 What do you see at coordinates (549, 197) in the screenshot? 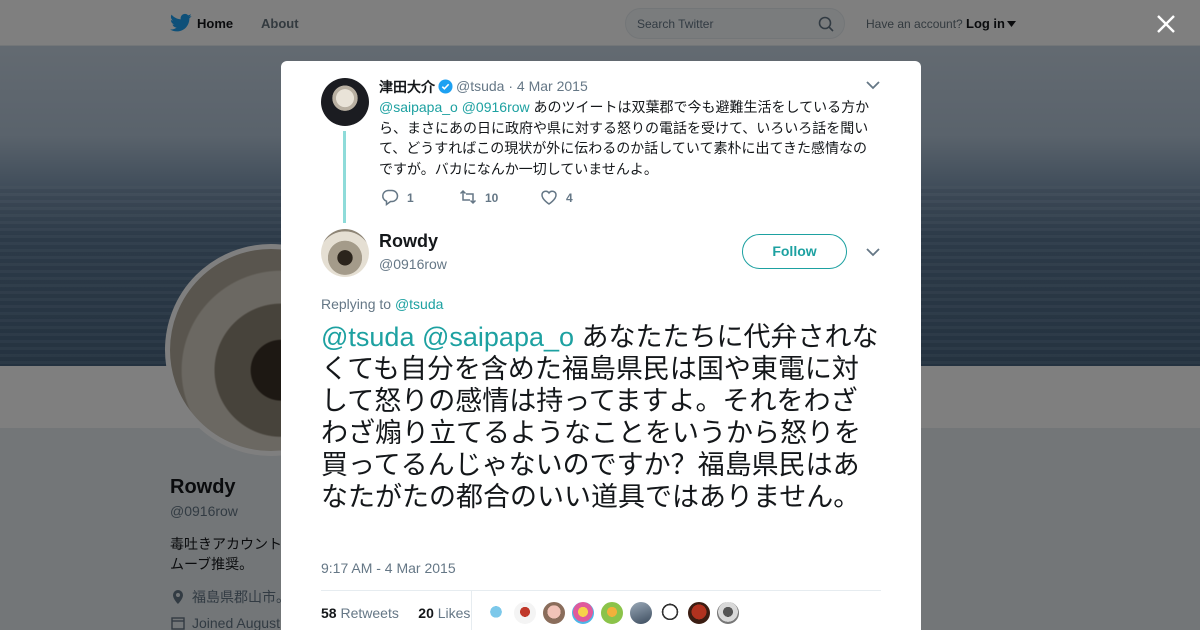
I see `heart-icon` at bounding box center [549, 197].